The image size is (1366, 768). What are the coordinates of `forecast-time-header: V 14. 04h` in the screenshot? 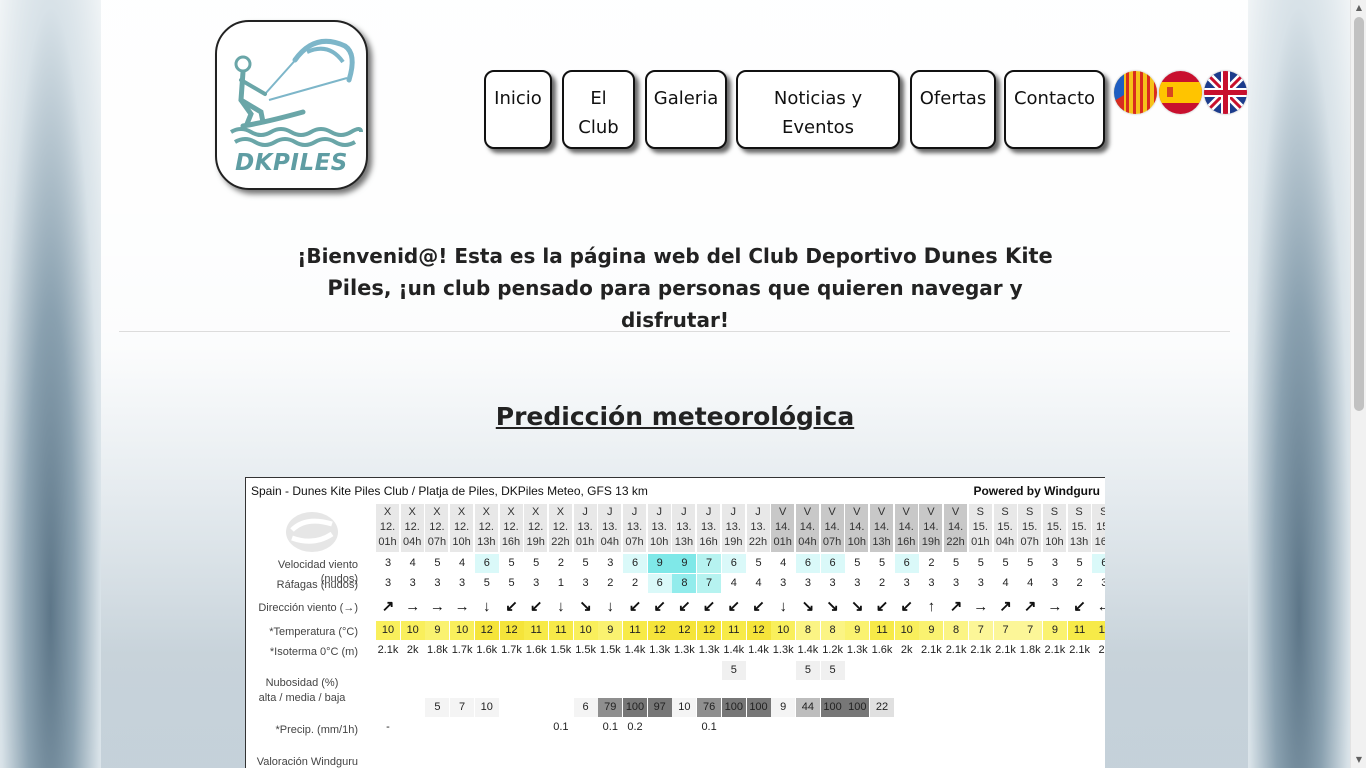 It's located at (807, 528).